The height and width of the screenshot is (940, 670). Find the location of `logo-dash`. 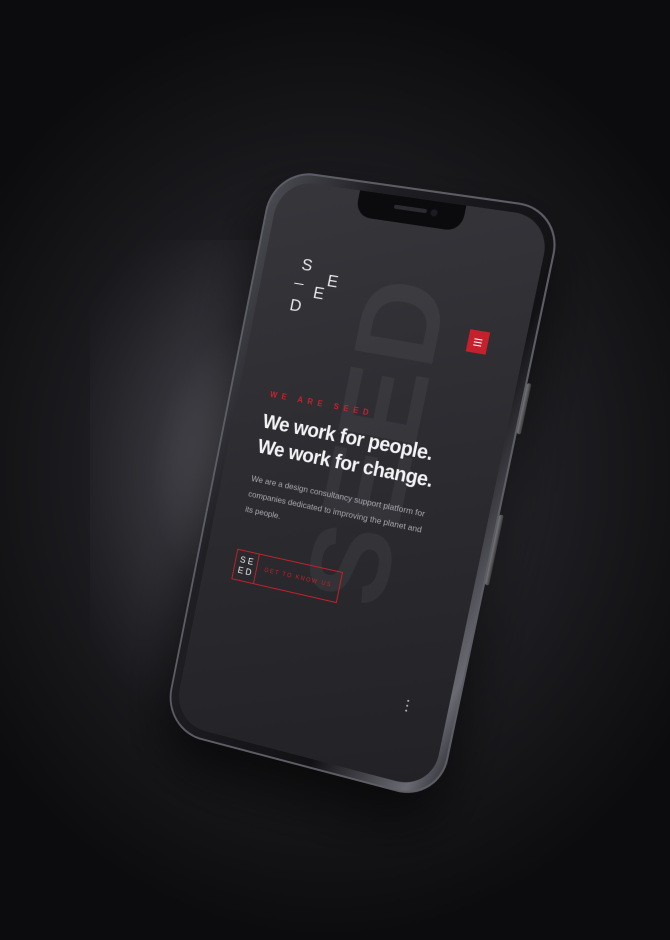

logo-dash is located at coordinates (299, 284).